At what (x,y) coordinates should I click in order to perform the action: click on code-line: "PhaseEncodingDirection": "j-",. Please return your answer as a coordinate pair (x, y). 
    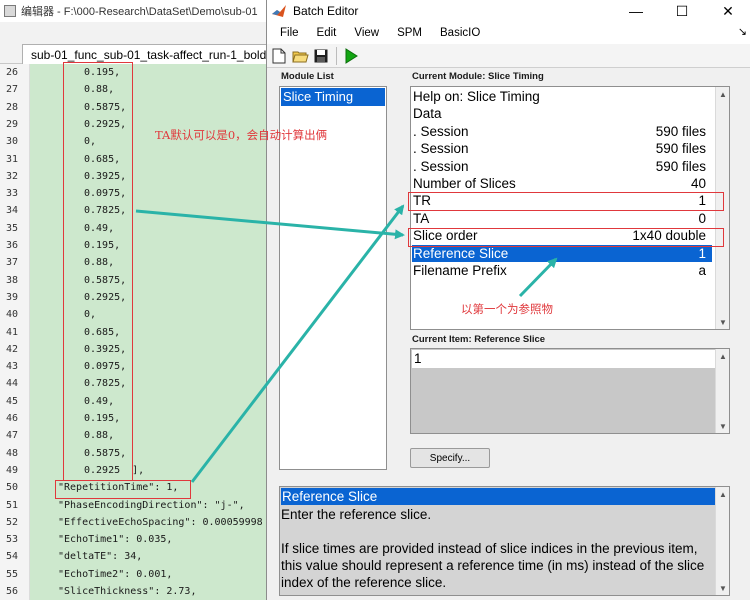
    Looking at the image, I should click on (151, 505).